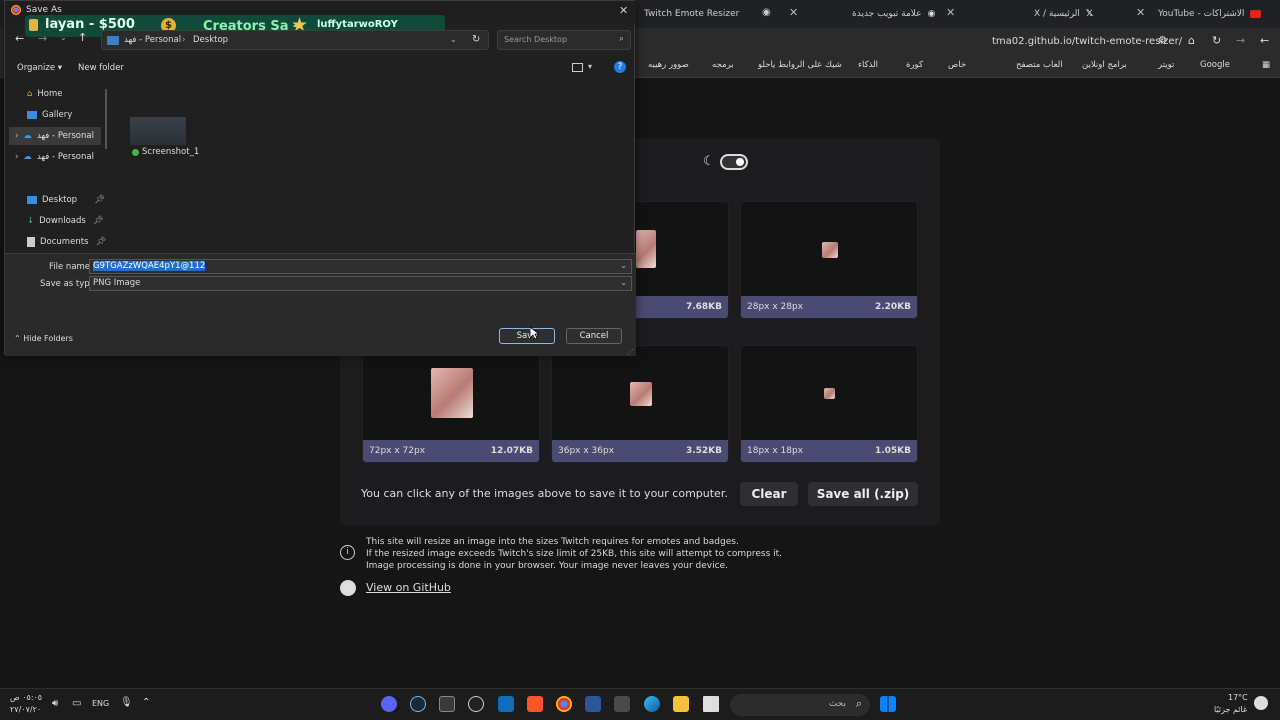 This screenshot has height=720, width=1280. I want to click on breadcrumb-segment-personal: فهد - Personal, so click(152, 40).